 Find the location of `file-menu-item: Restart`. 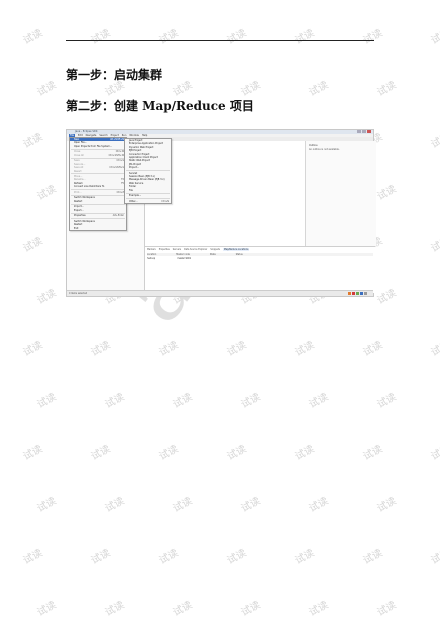

file-menu-item: Restart is located at coordinates (98, 201).